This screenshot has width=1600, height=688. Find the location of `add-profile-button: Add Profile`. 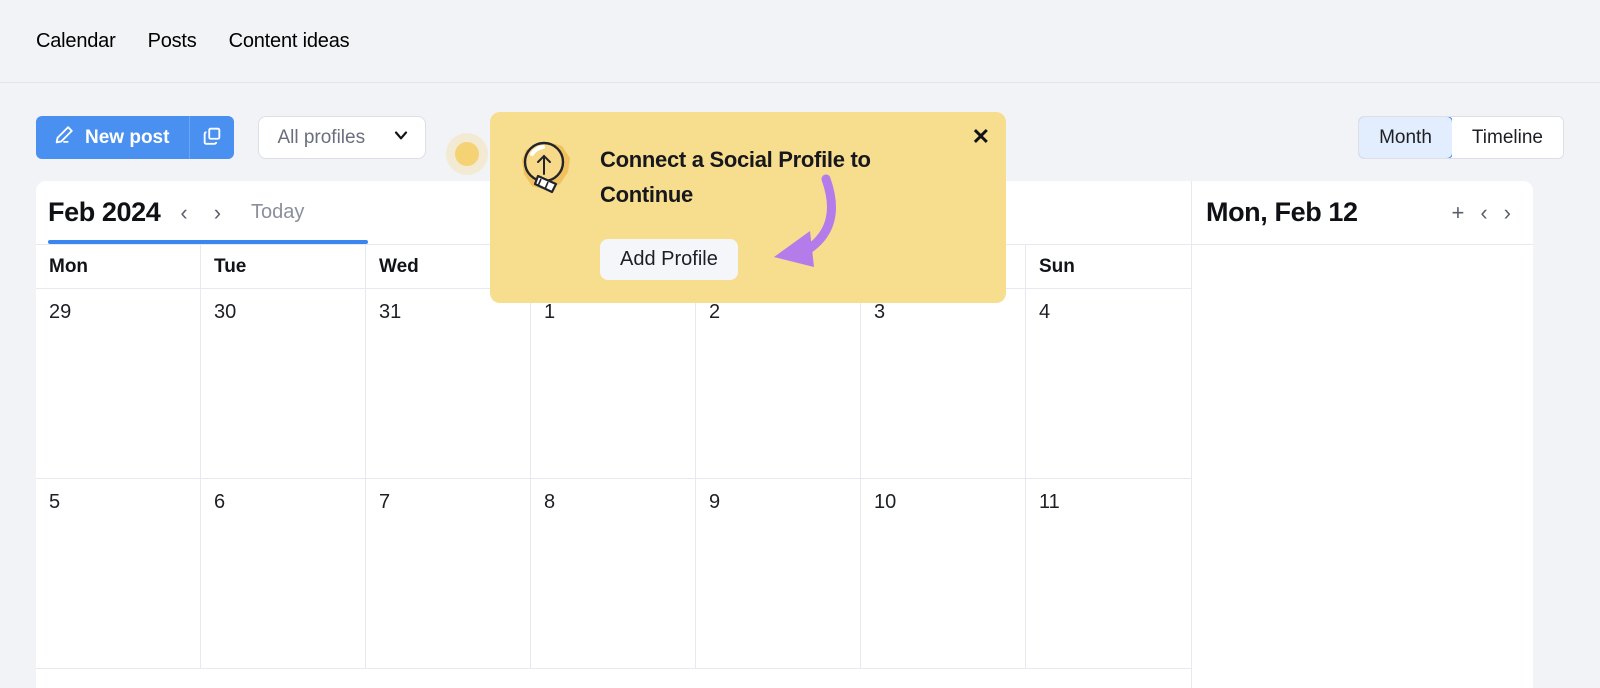

add-profile-button: Add Profile is located at coordinates (669, 259).